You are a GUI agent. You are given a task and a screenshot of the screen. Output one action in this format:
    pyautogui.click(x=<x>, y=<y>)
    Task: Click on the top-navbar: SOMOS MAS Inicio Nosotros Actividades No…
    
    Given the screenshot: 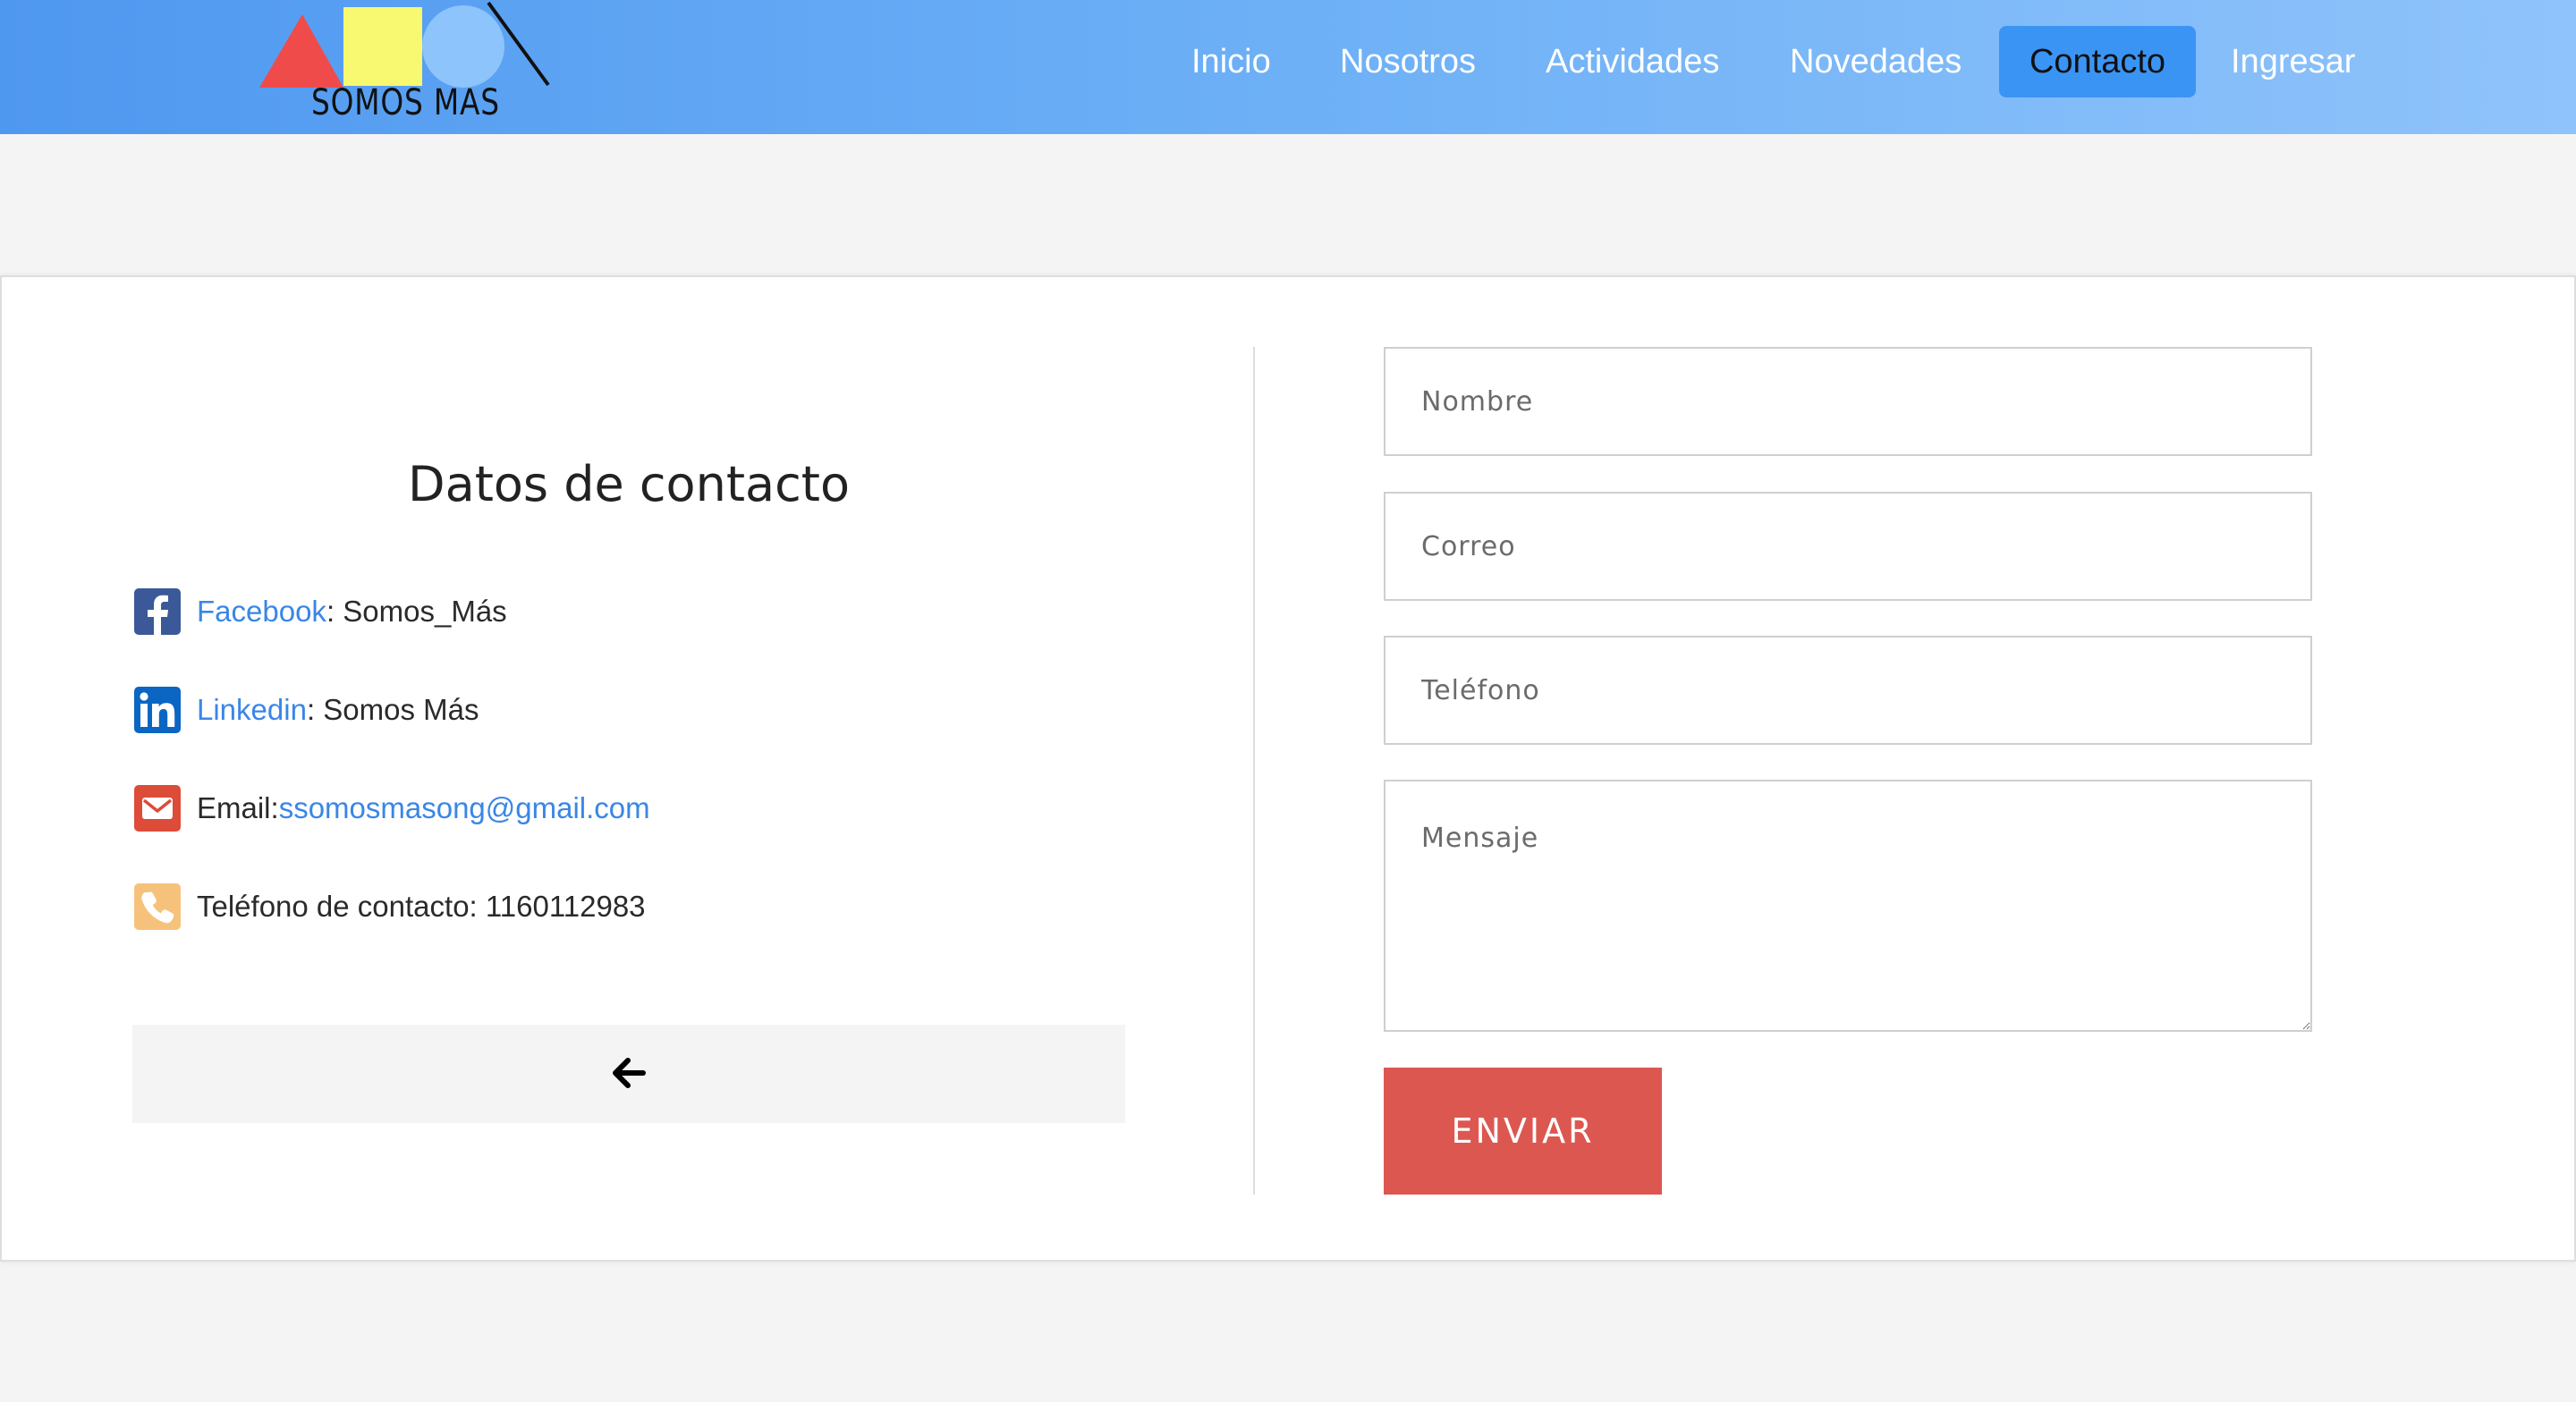 What is the action you would take?
    pyautogui.click(x=1288, y=67)
    